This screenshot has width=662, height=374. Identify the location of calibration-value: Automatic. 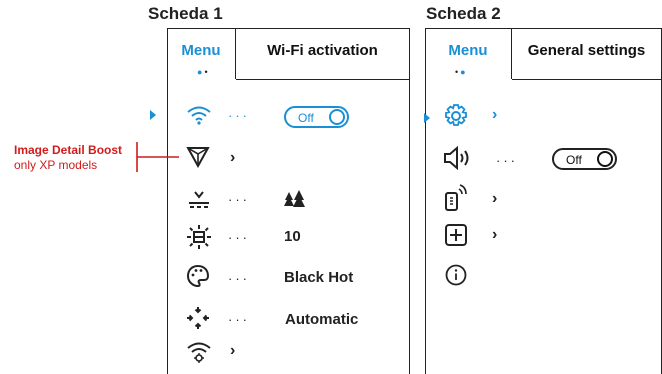
(322, 319).